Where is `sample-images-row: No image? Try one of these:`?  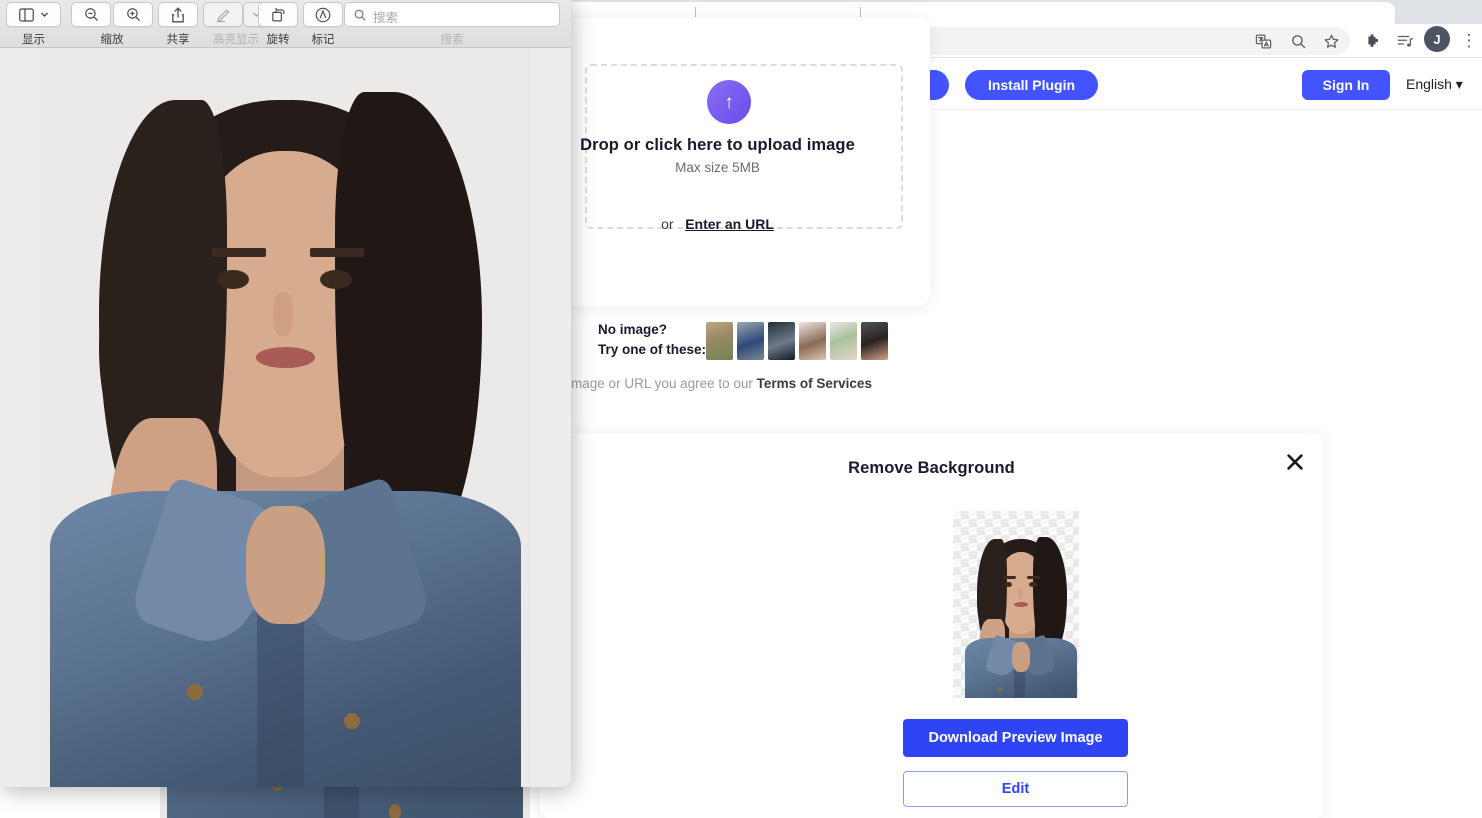
sample-images-row: No image? Try one of these: is located at coordinates (730, 342).